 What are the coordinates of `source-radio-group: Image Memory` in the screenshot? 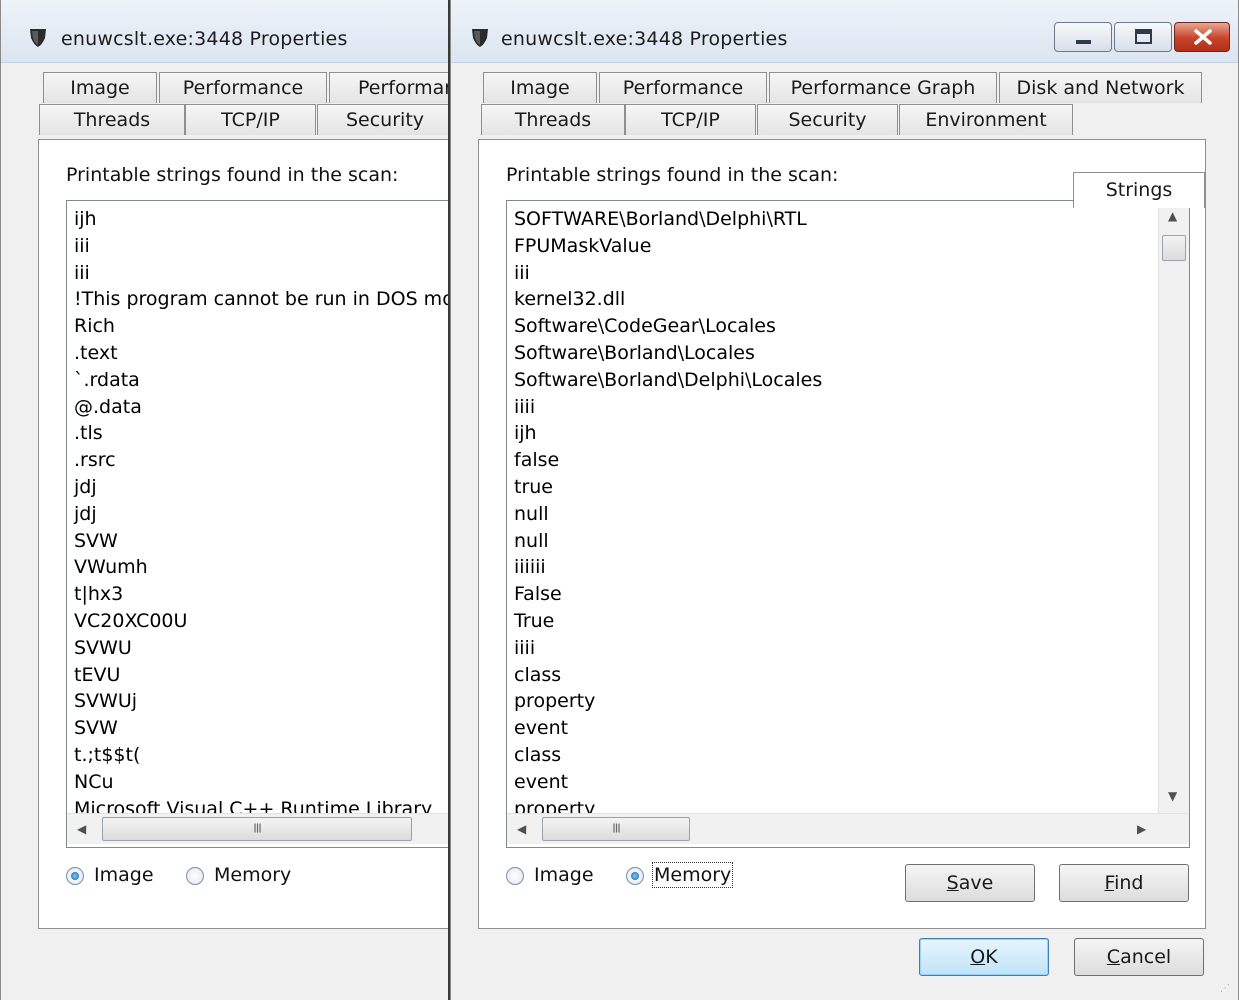 It's located at (696, 877).